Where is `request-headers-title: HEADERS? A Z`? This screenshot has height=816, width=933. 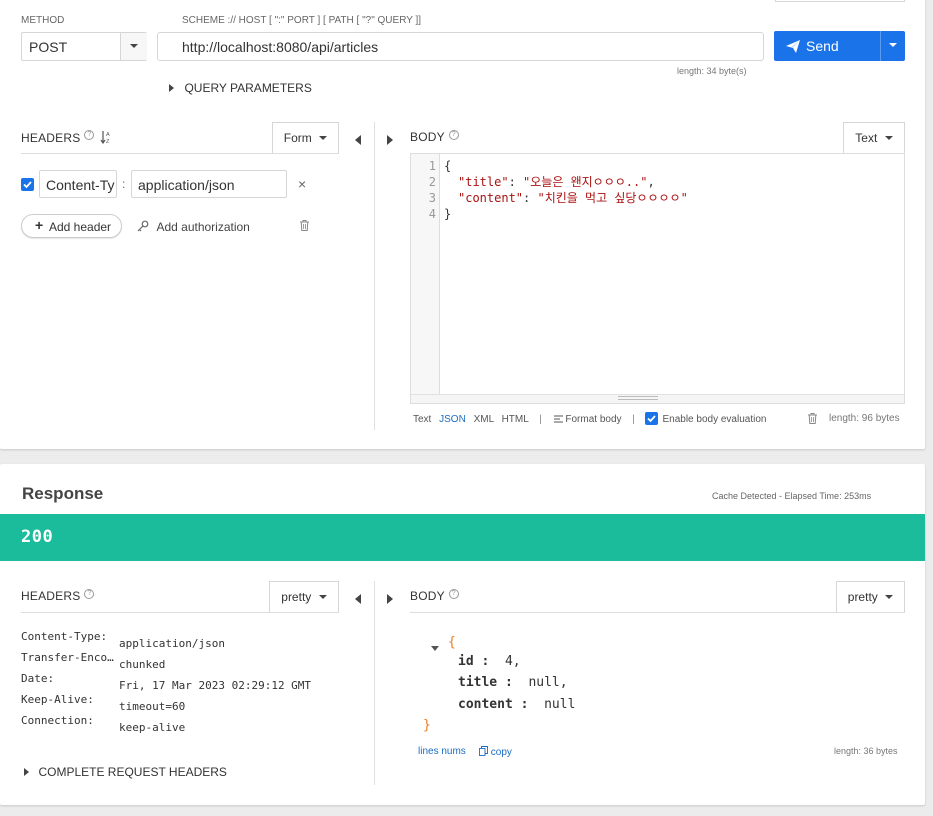 request-headers-title: HEADERS? A Z is located at coordinates (66, 137).